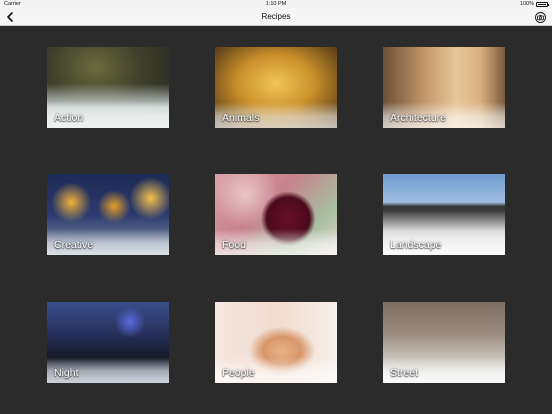  What do you see at coordinates (444, 87) in the screenshot?
I see `category-tile-architecture: Architecture` at bounding box center [444, 87].